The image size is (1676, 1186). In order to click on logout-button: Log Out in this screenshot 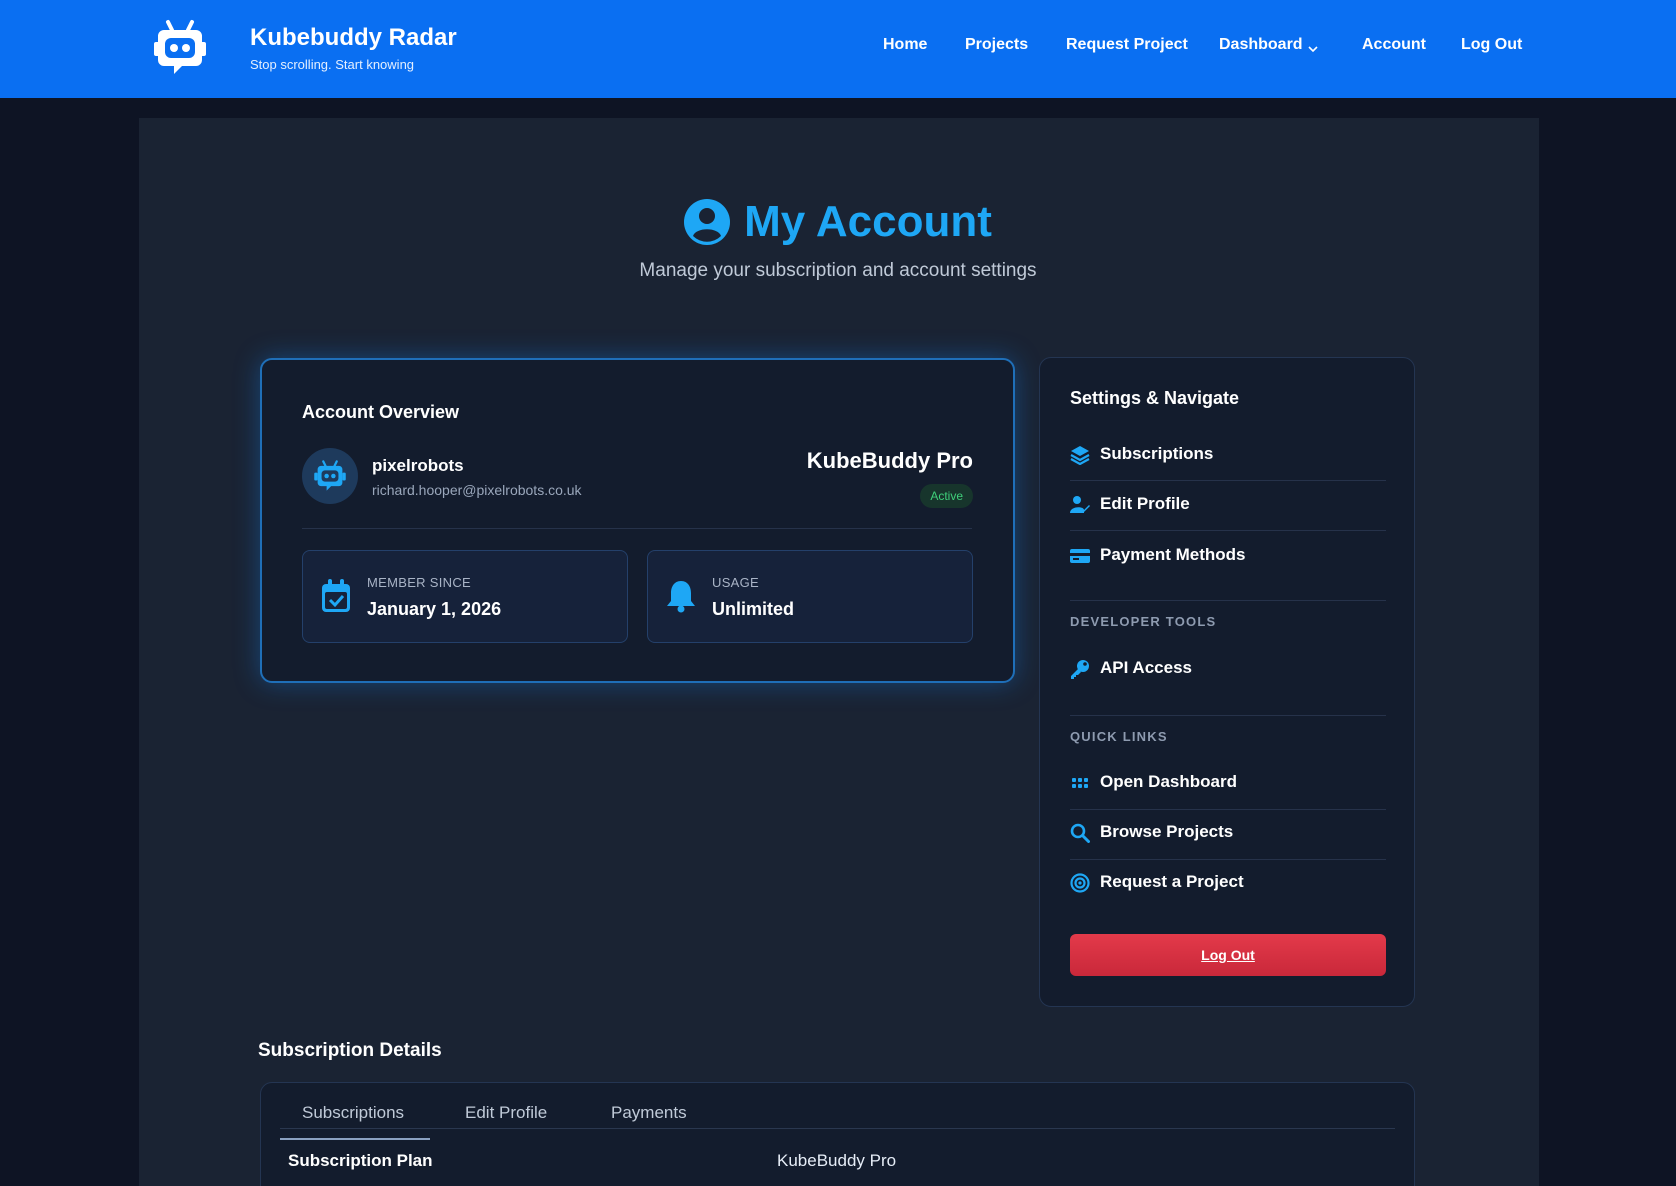, I will do `click(1228, 955)`.